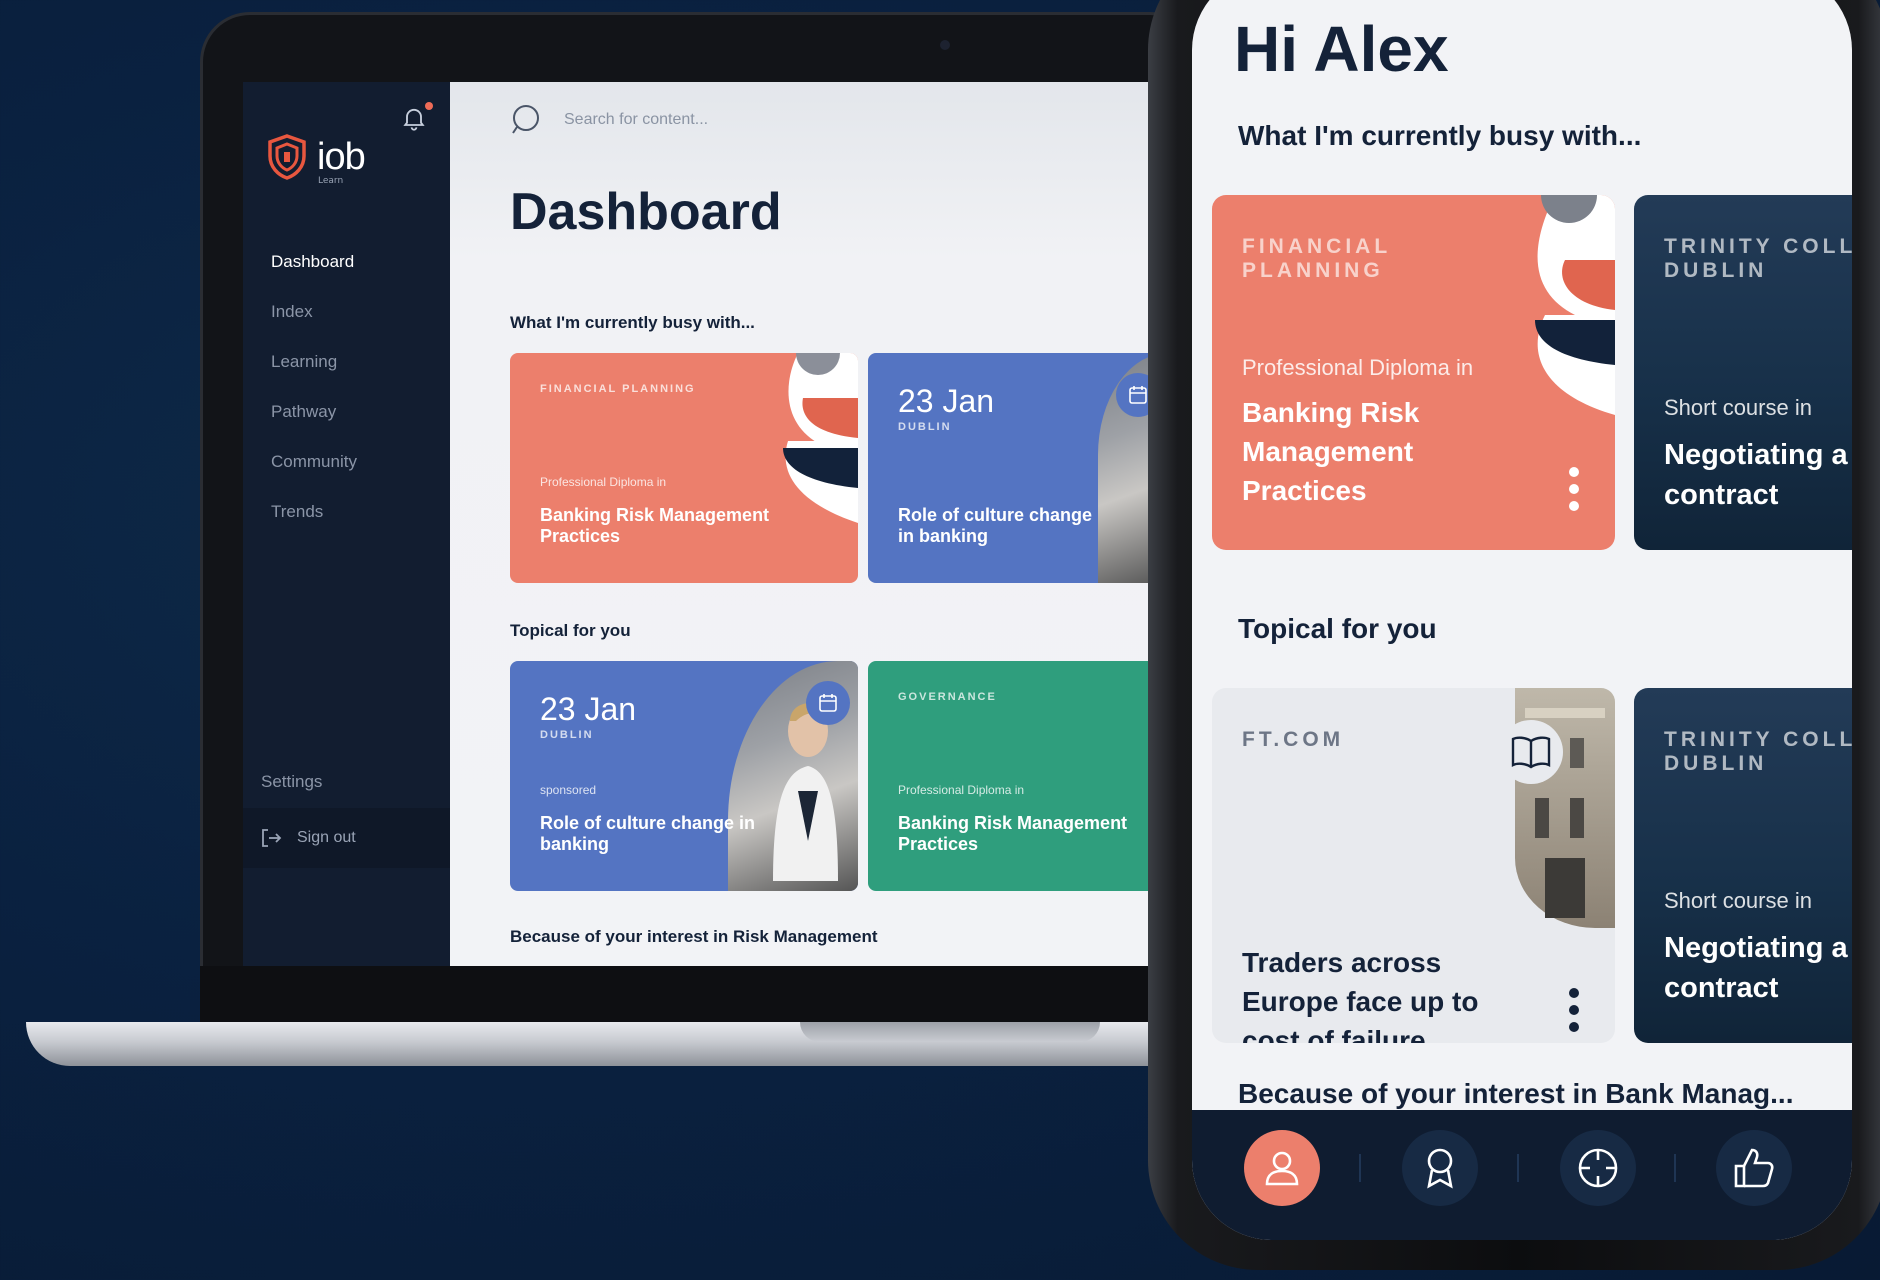 This screenshot has height=1280, width=1880. I want to click on article-source: FT.COM, so click(1293, 739).